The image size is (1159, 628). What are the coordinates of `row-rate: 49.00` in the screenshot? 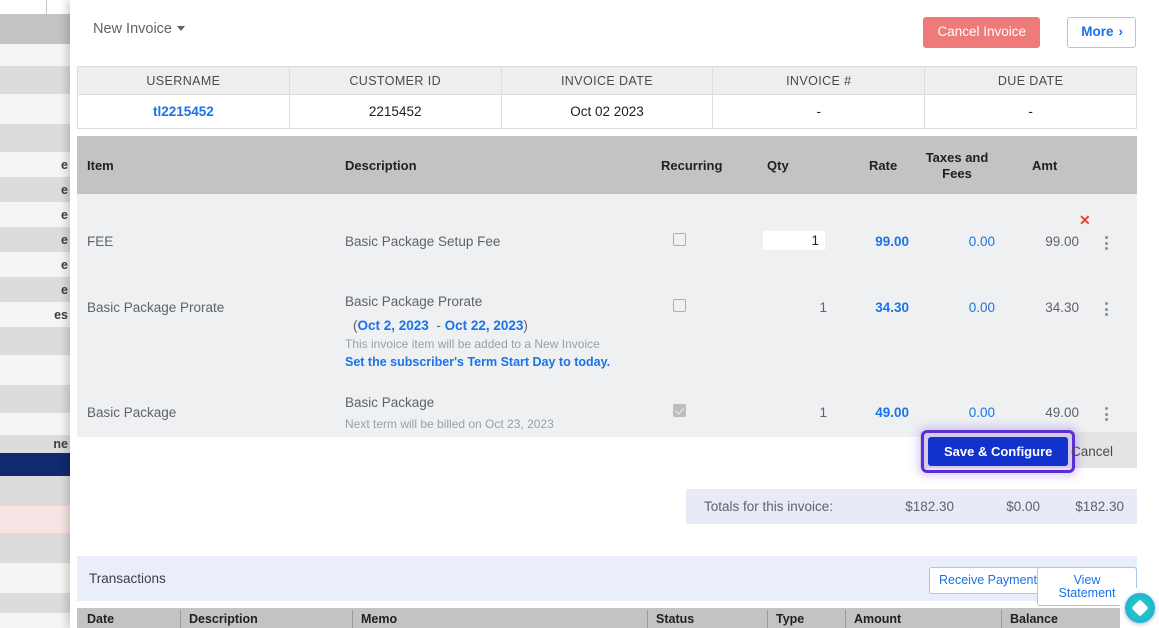 It's located at (878, 412).